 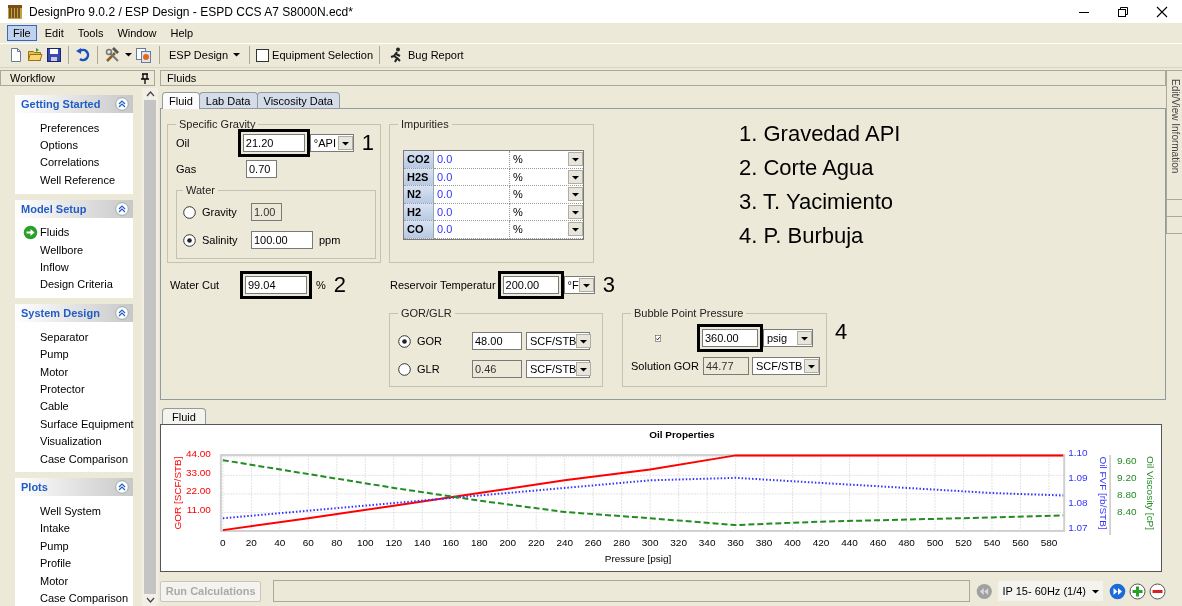 What do you see at coordinates (430, 341) in the screenshot?
I see `option-label: GOR` at bounding box center [430, 341].